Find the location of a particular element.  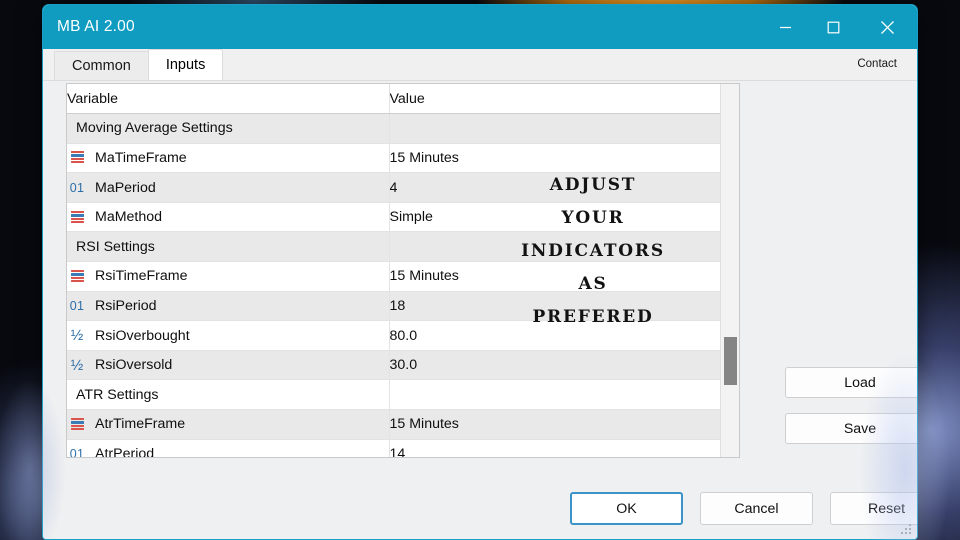

cell-variable: MaMethod is located at coordinates (129, 217).